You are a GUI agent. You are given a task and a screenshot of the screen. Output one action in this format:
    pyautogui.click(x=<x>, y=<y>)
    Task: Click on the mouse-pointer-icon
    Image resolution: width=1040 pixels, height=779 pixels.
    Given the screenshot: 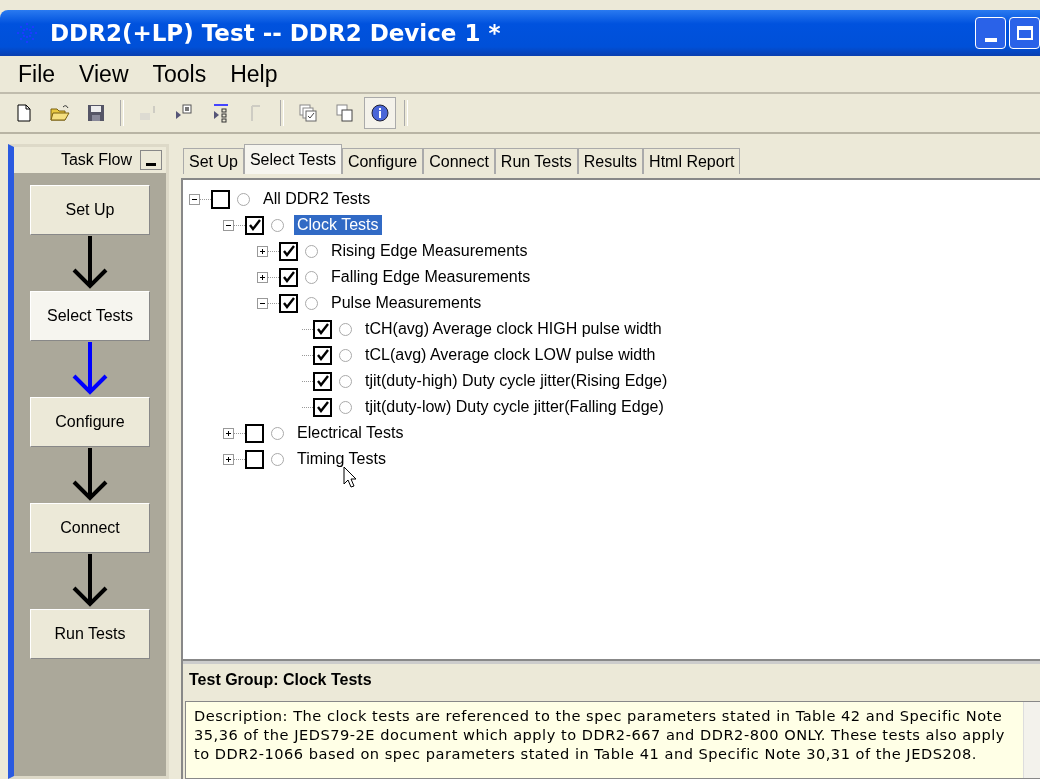 What is the action you would take?
    pyautogui.click(x=350, y=477)
    